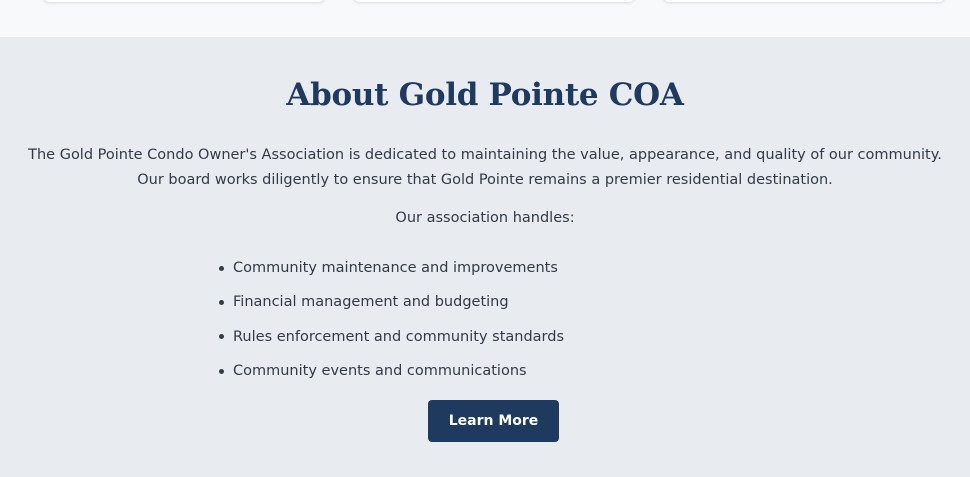 The height and width of the screenshot is (477, 970). Describe the element at coordinates (395, 268) in the screenshot. I see `list-item-text: Community maintenance and improvements` at that location.